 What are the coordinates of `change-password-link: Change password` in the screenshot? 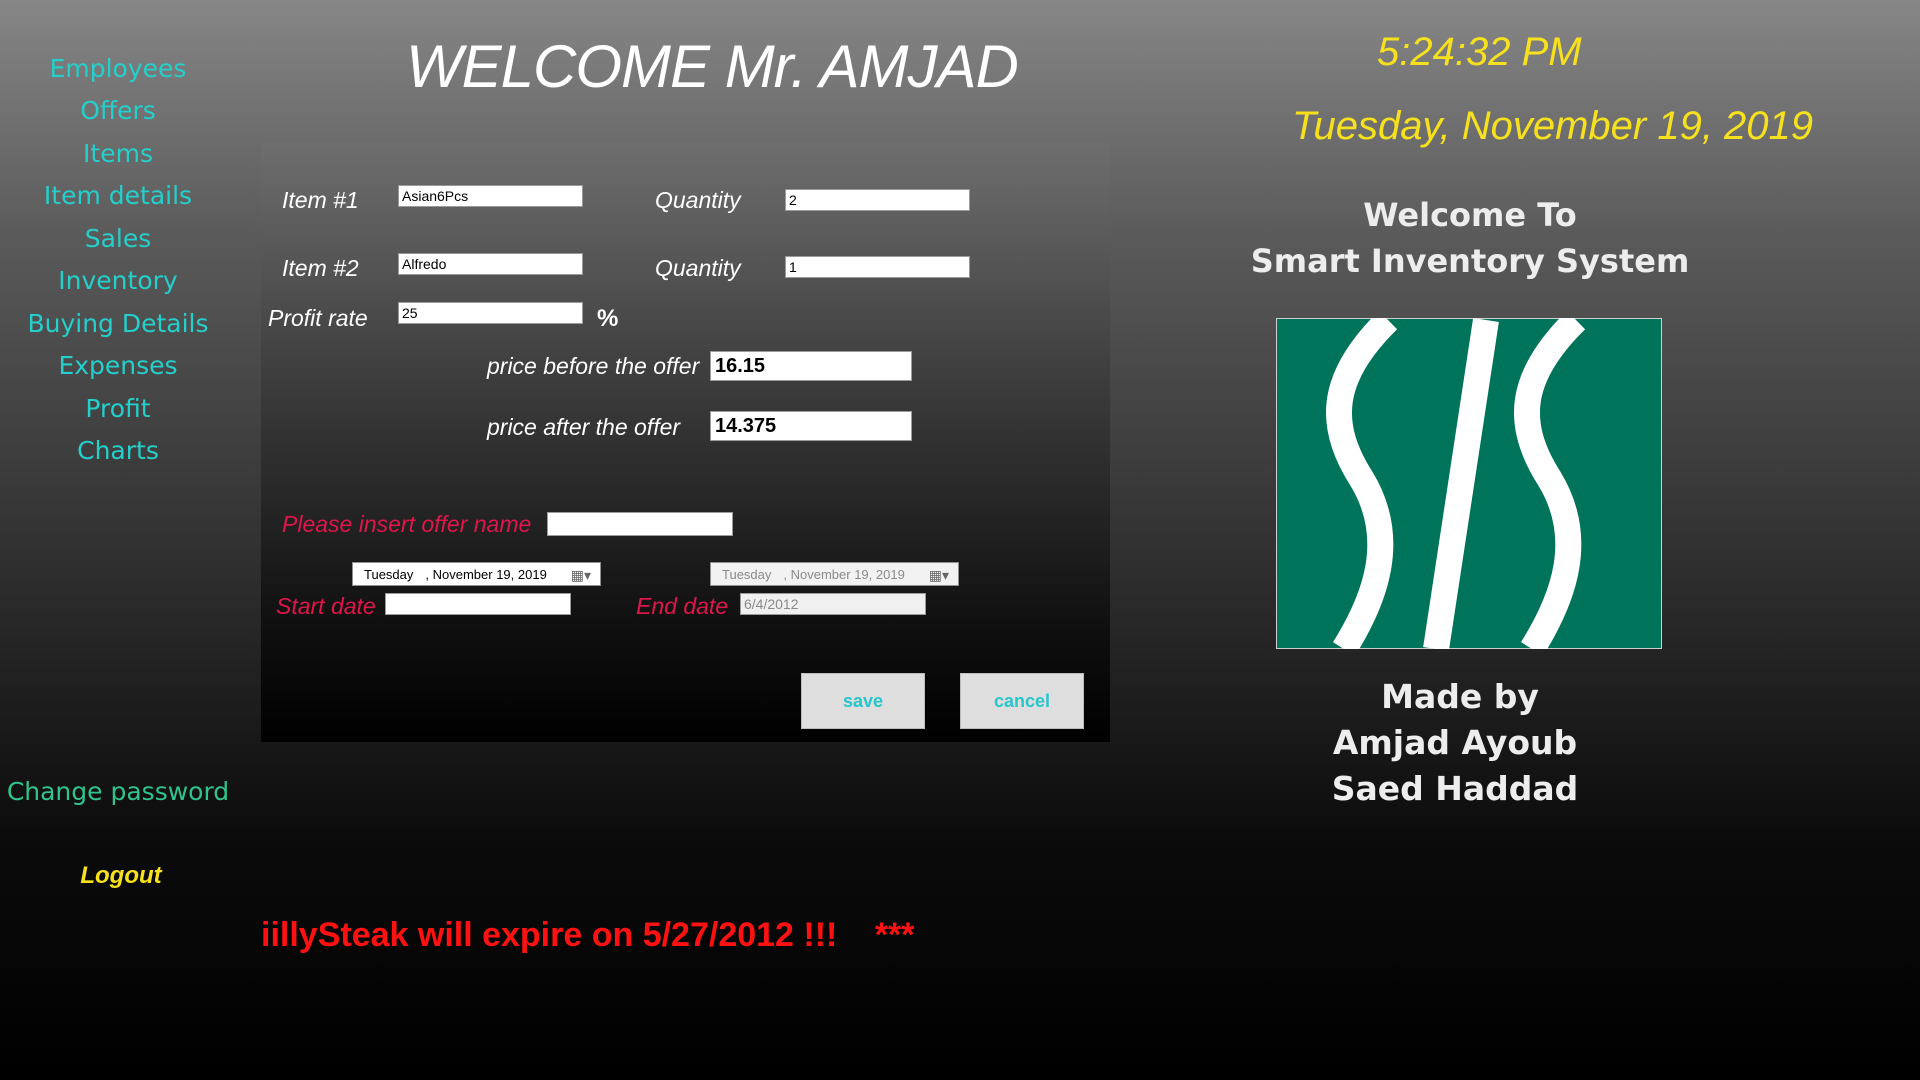 It's located at (118, 791).